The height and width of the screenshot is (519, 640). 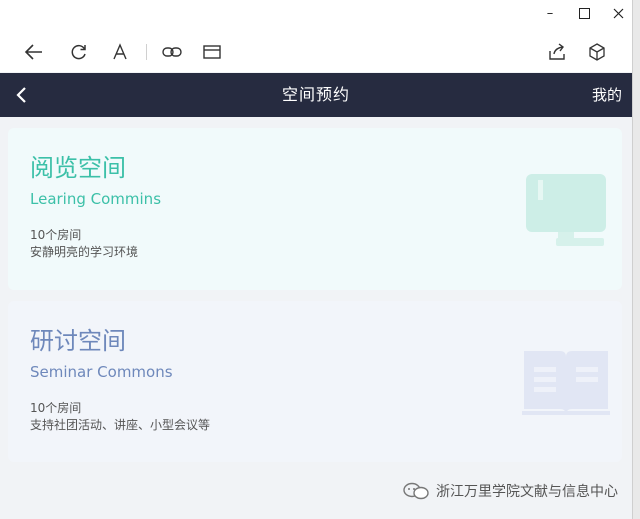 I want to click on back-arrow-icon, so click(x=33, y=52).